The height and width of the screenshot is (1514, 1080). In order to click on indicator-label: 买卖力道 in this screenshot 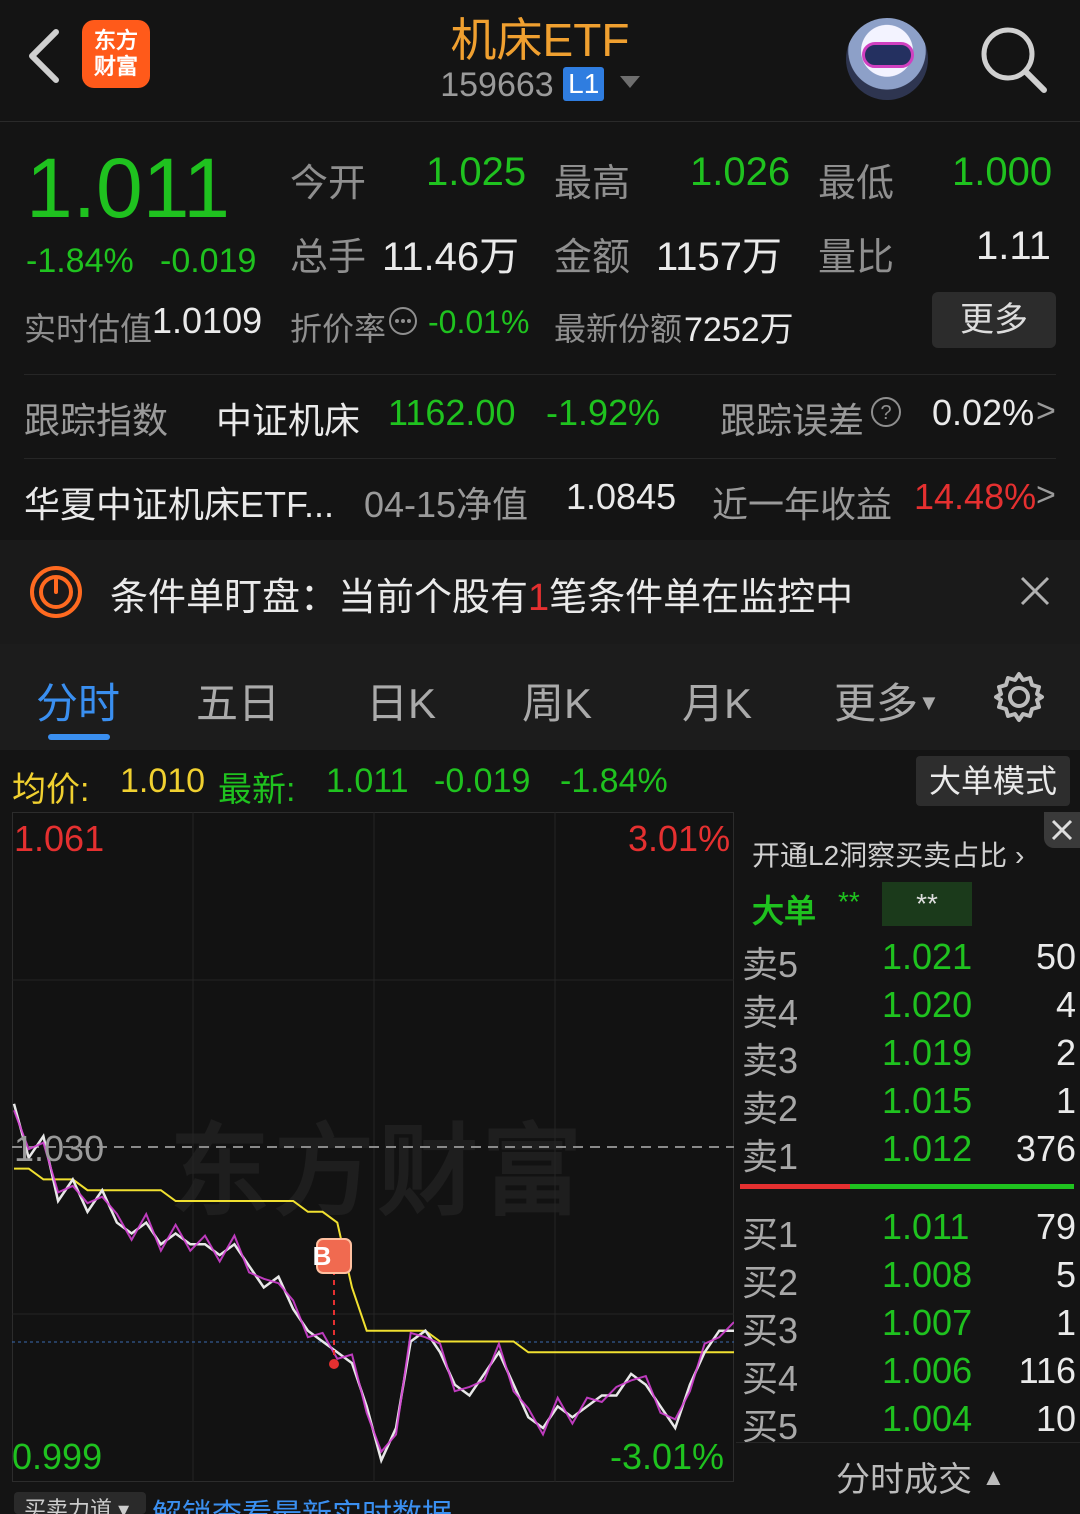, I will do `click(68, 1505)`.